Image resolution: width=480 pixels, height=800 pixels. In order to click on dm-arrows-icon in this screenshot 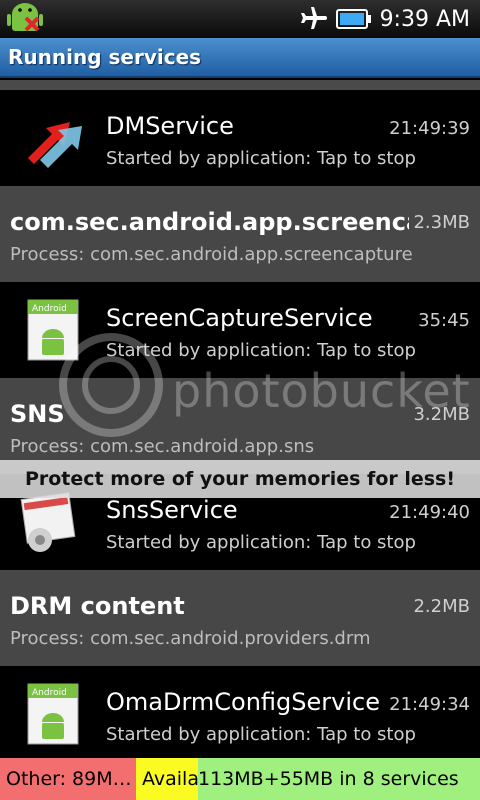, I will do `click(55, 145)`.